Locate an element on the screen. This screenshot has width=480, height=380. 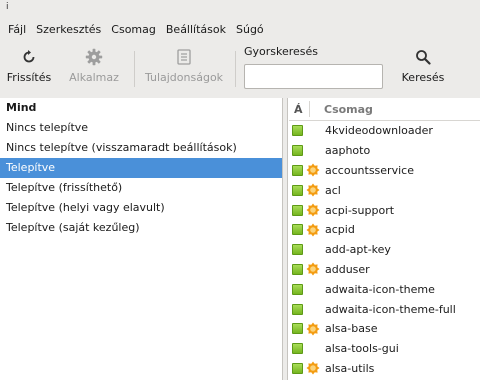
column-divider is located at coordinates (309, 109).